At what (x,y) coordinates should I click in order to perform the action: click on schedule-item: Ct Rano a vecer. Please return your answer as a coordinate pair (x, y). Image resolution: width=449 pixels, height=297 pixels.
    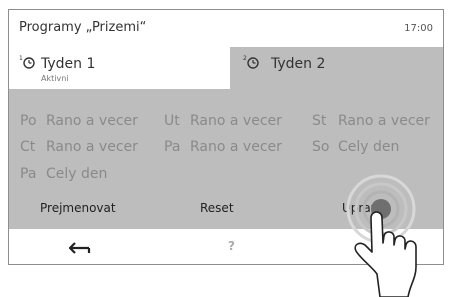
    Looking at the image, I should click on (79, 147).